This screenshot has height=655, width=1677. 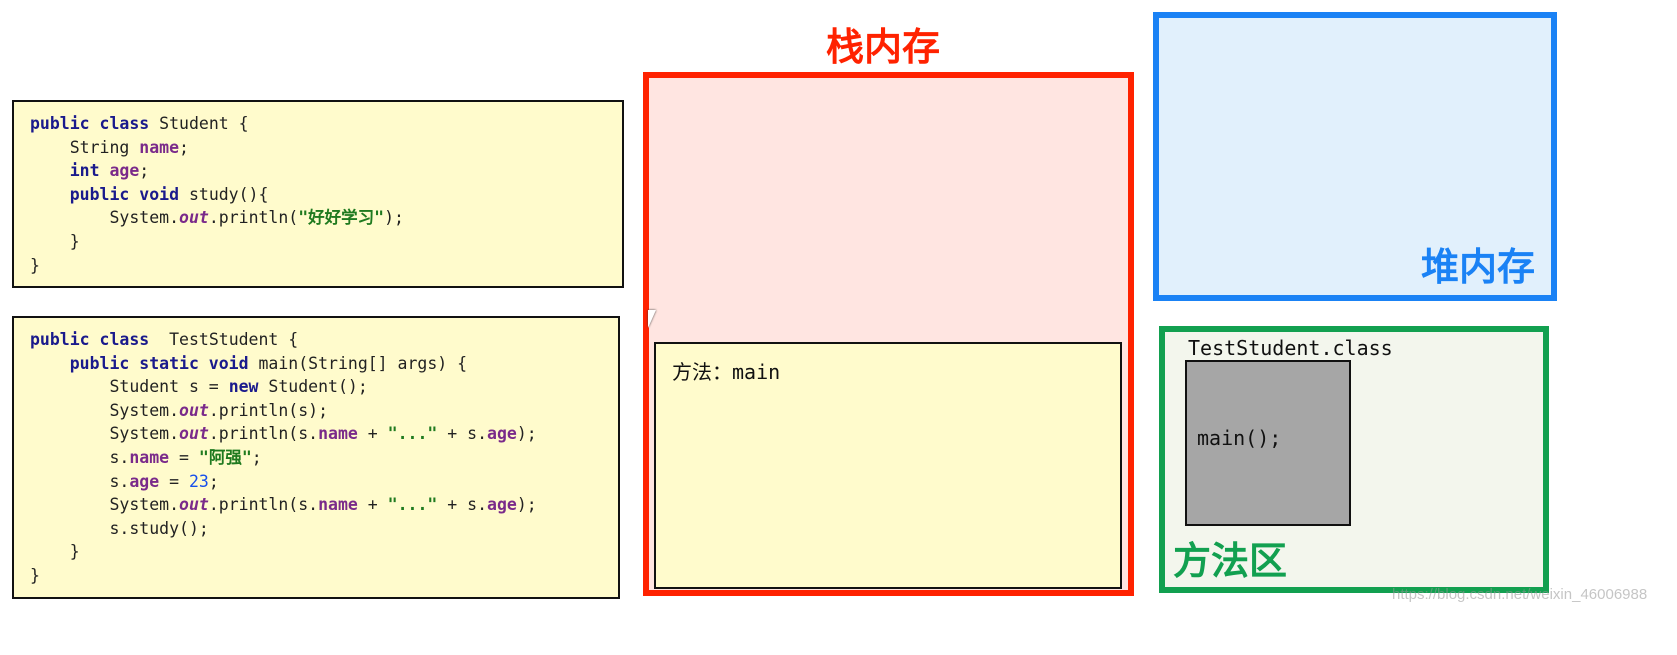 I want to click on code-line: public static void main(String[] args) {, so click(x=324, y=364).